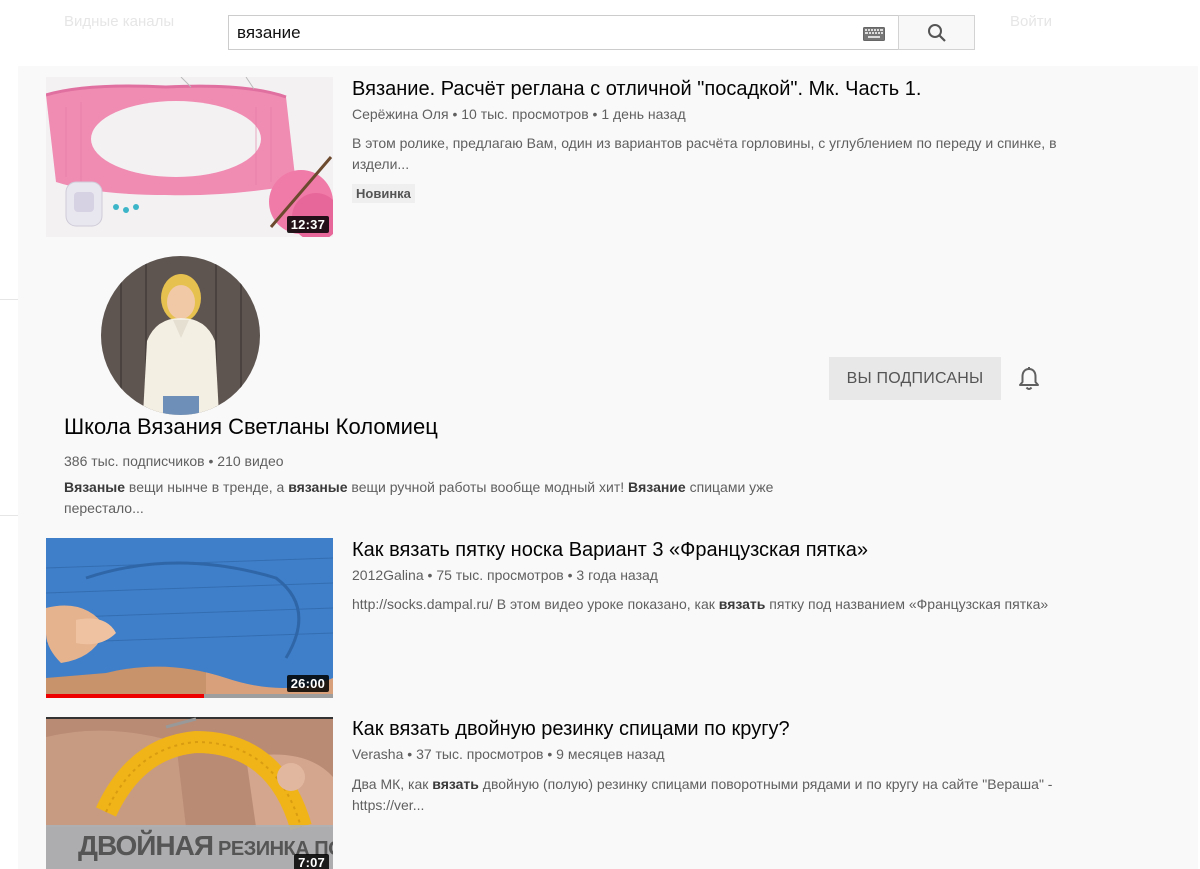 This screenshot has width=1200, height=869. Describe the element at coordinates (480, 754) in the screenshot. I see `view-count: 37 тыс. просмотров` at that location.